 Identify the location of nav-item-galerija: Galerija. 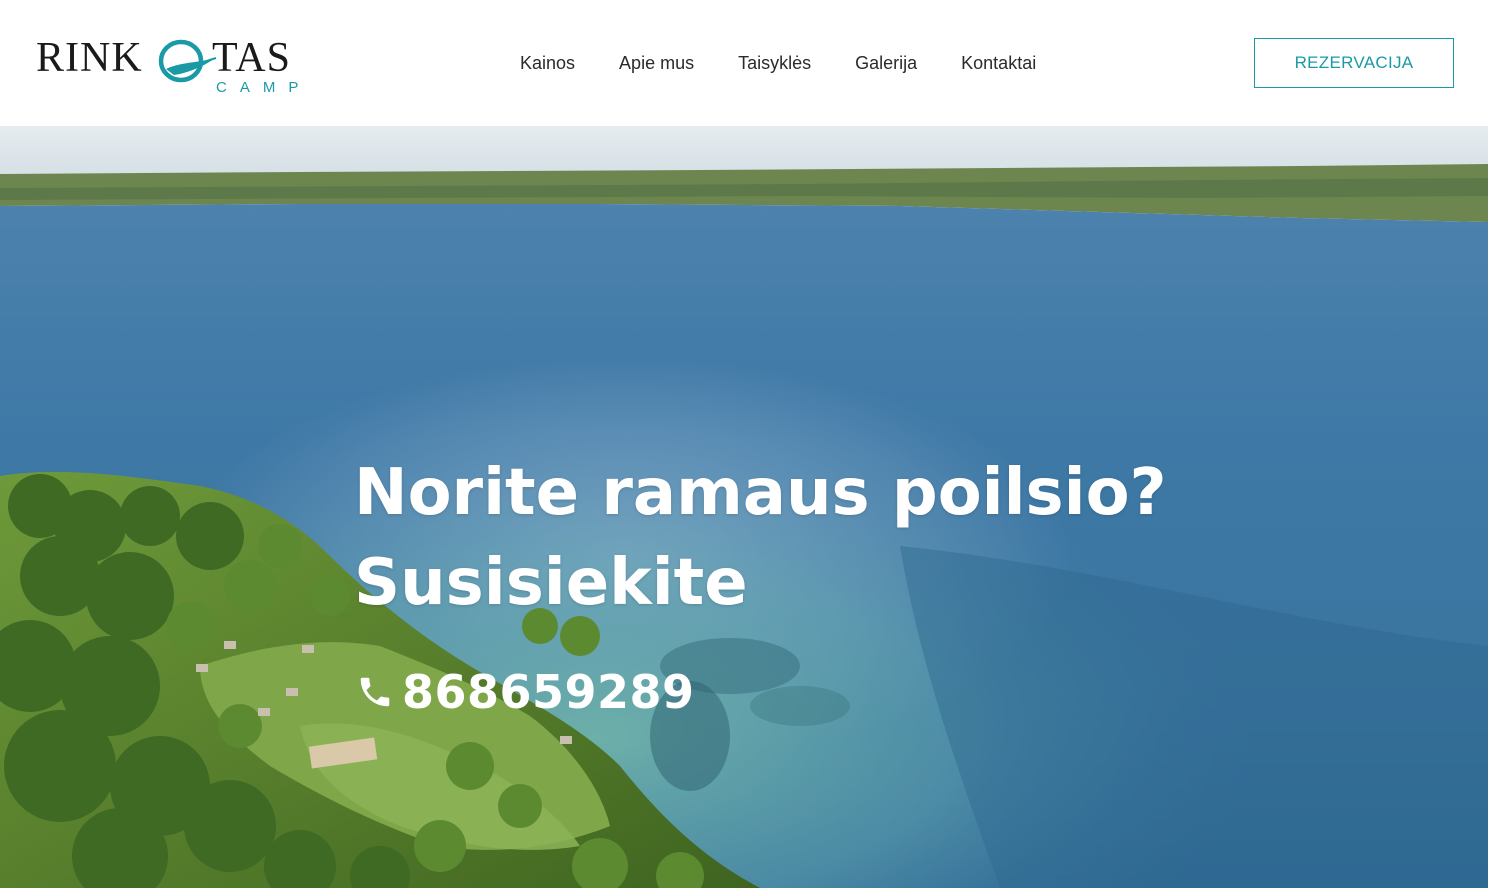
(886, 63).